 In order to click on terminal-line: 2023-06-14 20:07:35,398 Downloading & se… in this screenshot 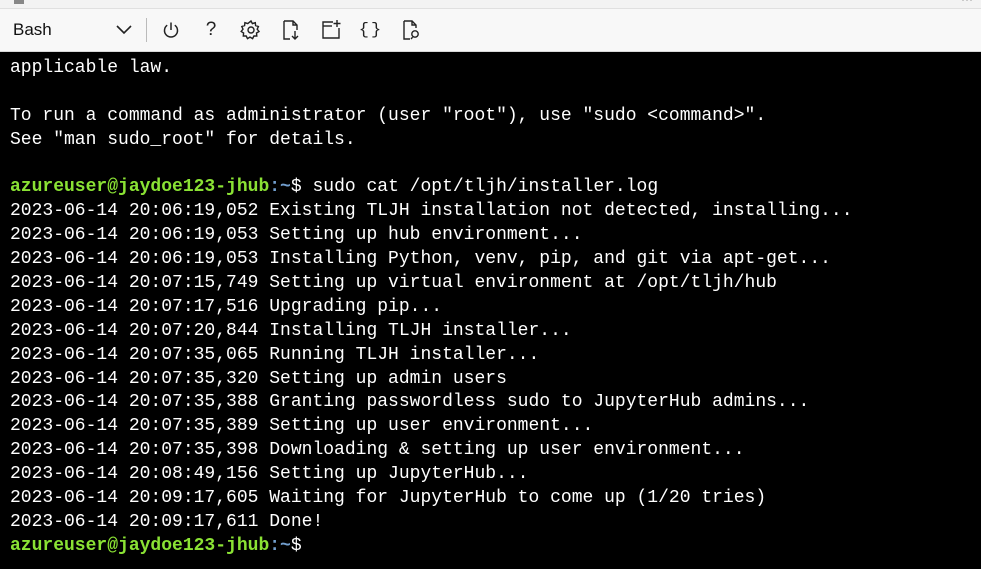, I will do `click(377, 450)`.